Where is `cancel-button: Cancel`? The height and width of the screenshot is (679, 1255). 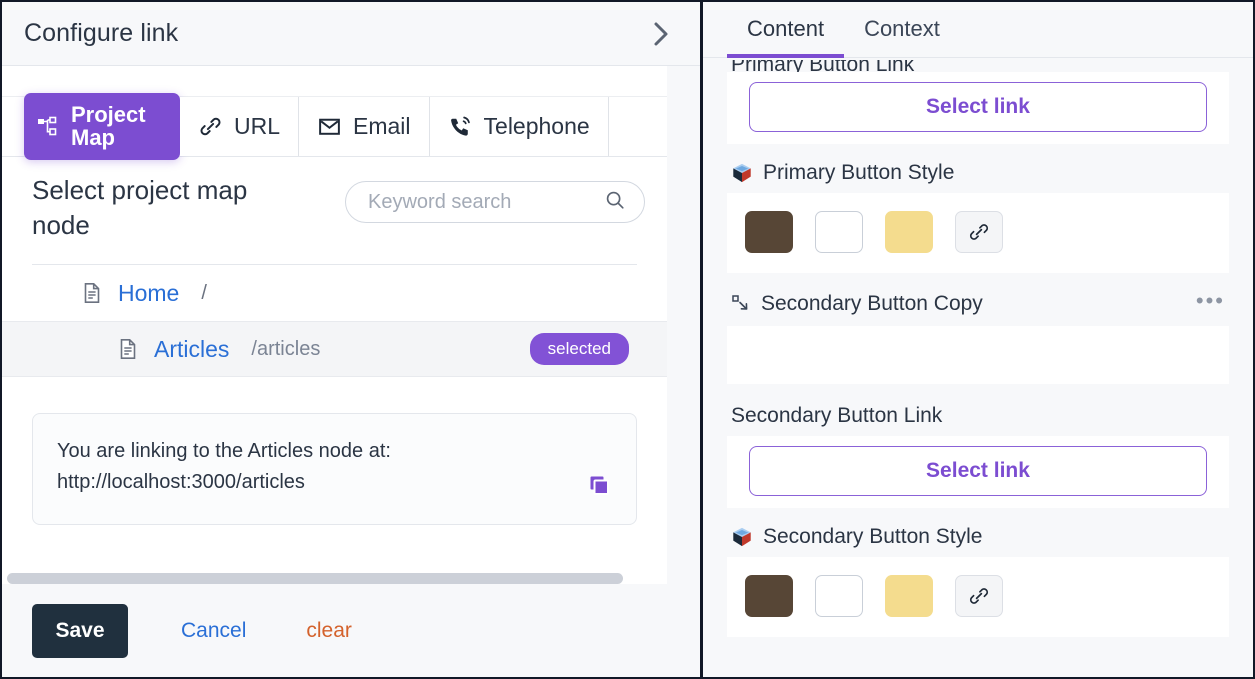 cancel-button: Cancel is located at coordinates (213, 631).